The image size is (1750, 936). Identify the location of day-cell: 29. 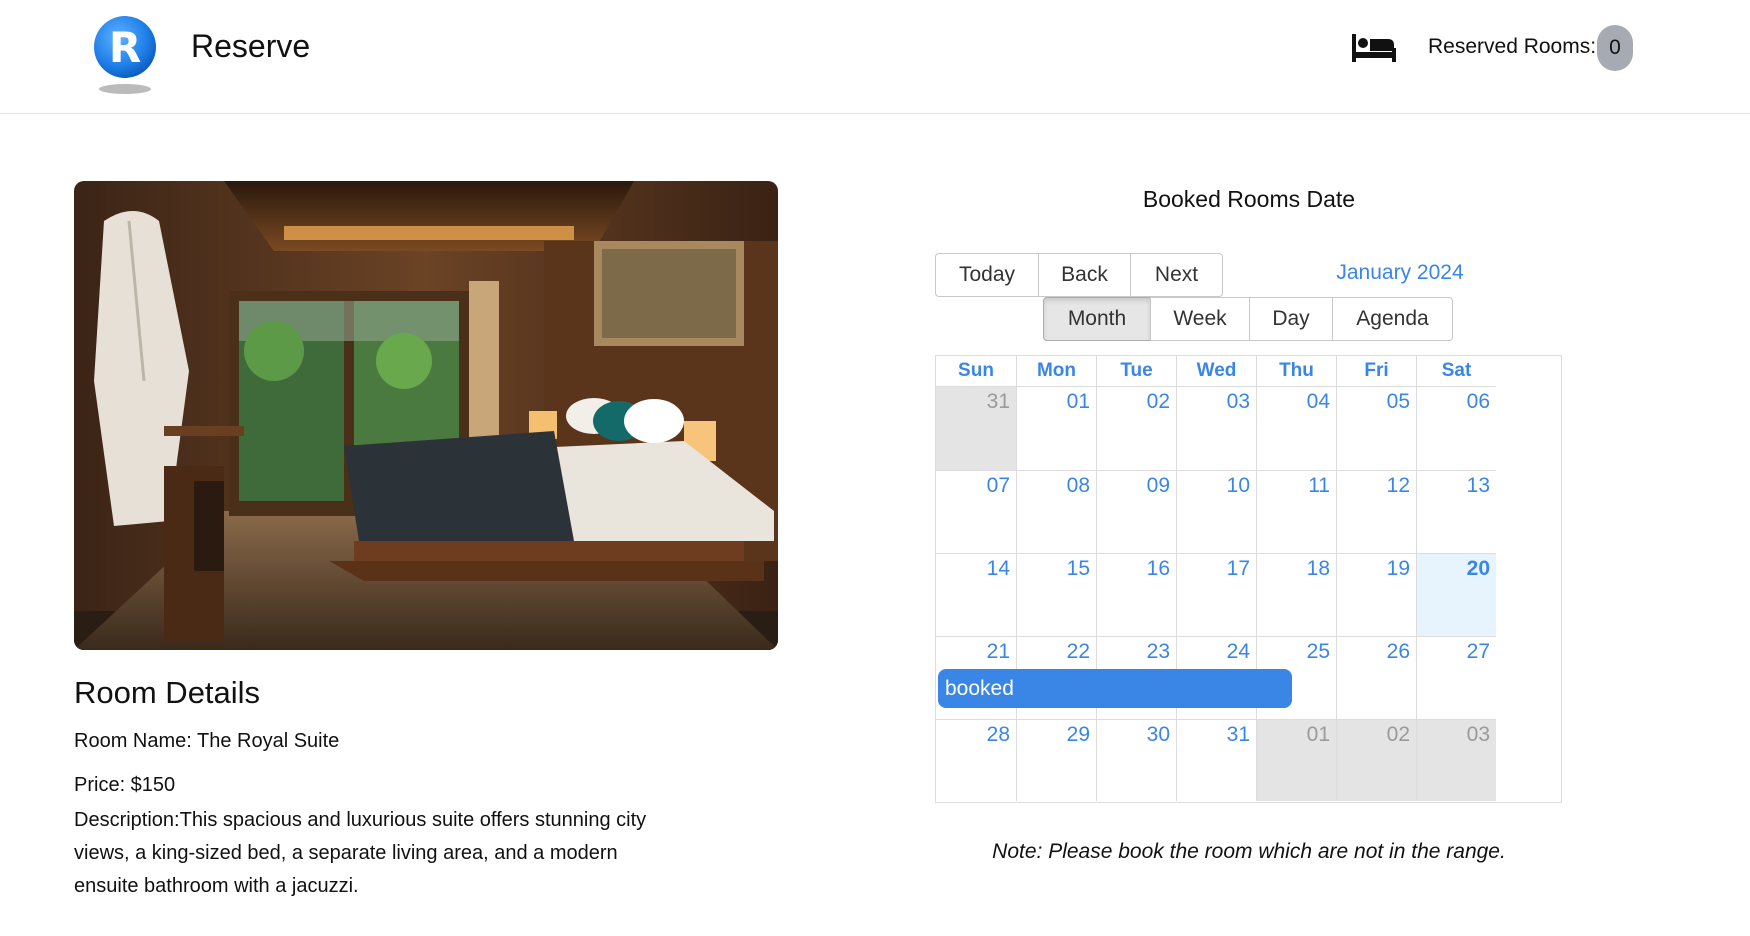
(1056, 760).